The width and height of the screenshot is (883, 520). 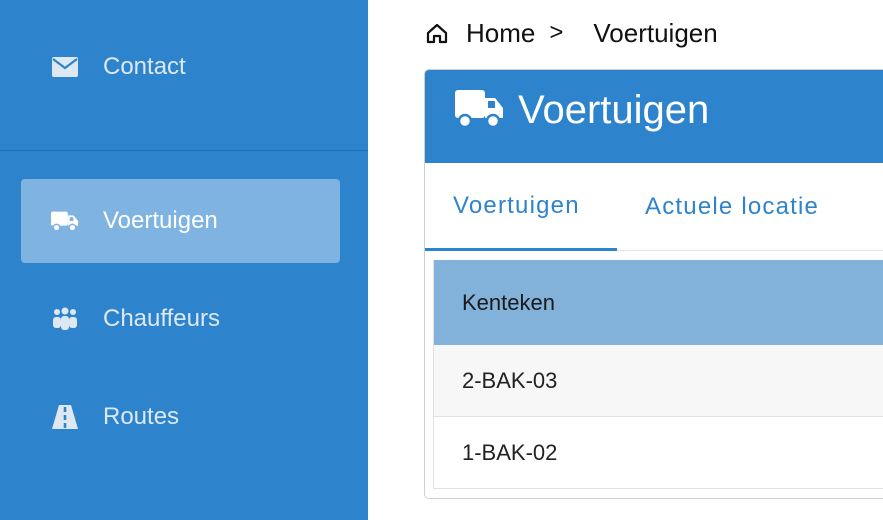 What do you see at coordinates (141, 416) in the screenshot?
I see `sidebar-item-label: Routes` at bounding box center [141, 416].